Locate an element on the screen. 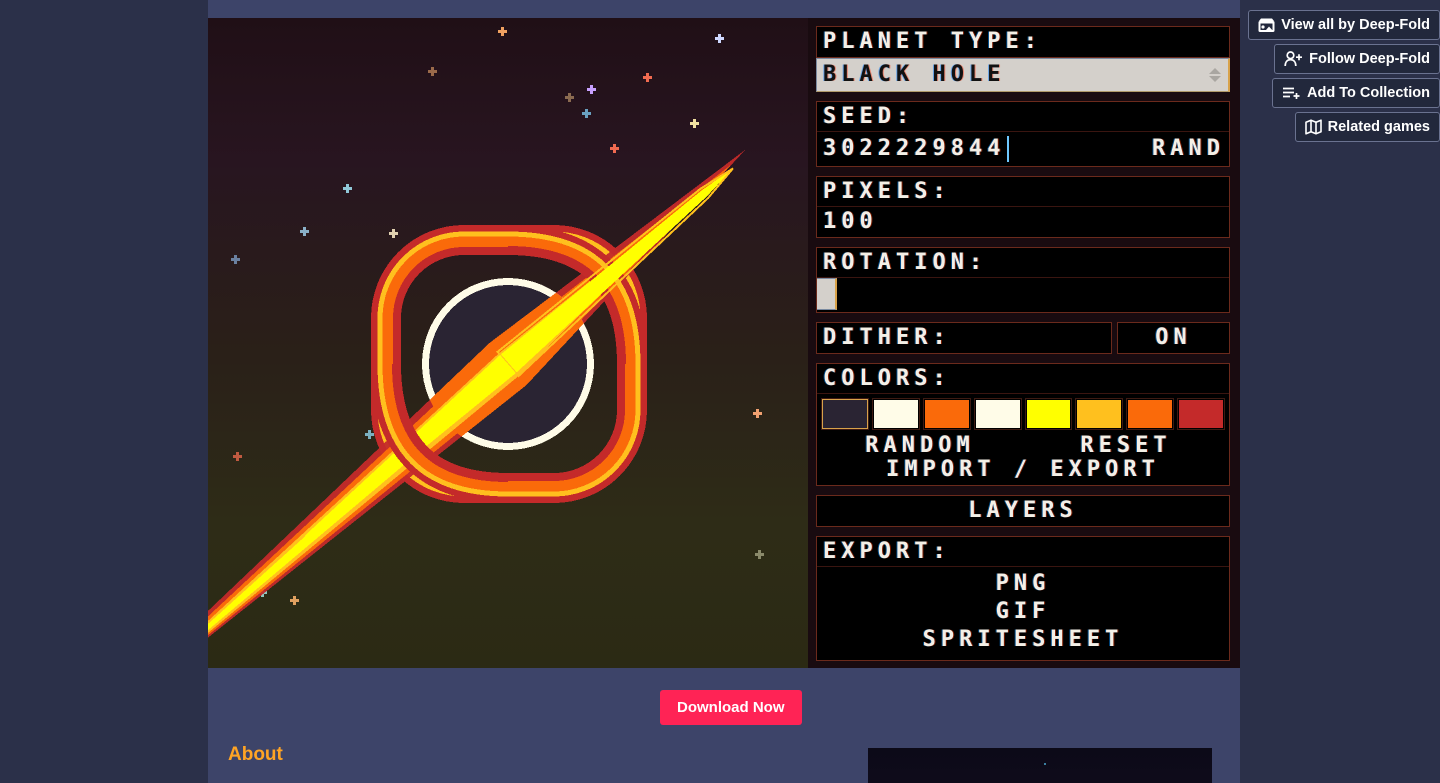  rotation-group: ROTATION: is located at coordinates (1023, 280).